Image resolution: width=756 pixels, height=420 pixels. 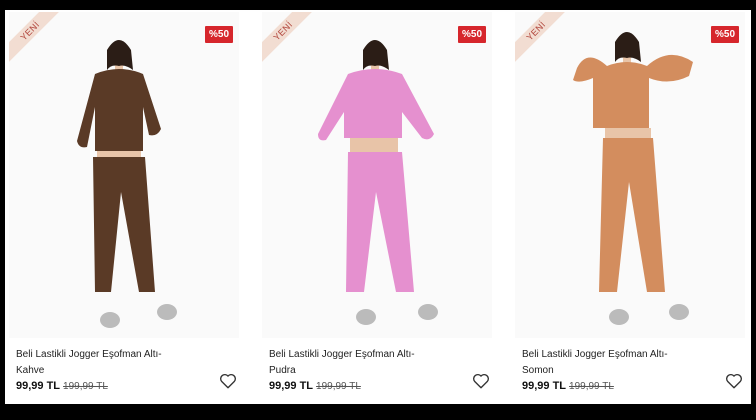 I want to click on product-color-name: Pudra, so click(x=369, y=371).